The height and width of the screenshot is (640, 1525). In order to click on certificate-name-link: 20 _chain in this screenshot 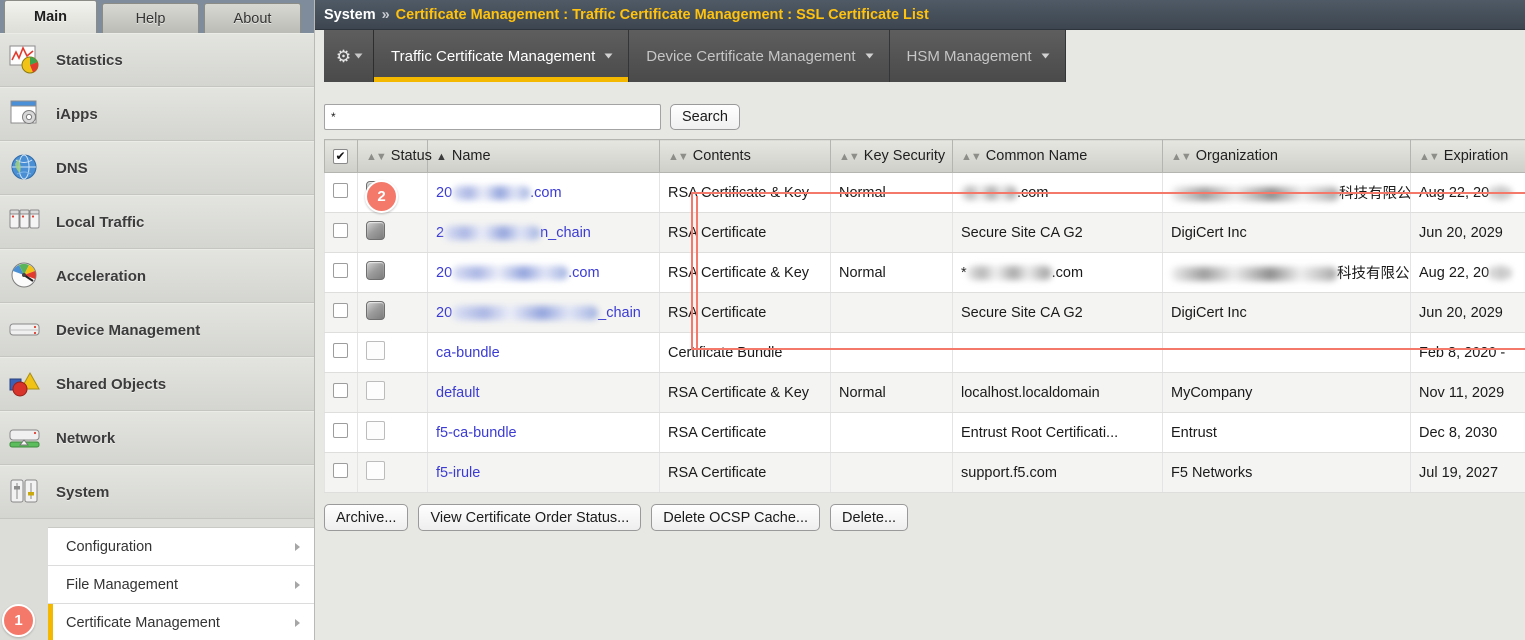, I will do `click(538, 313)`.